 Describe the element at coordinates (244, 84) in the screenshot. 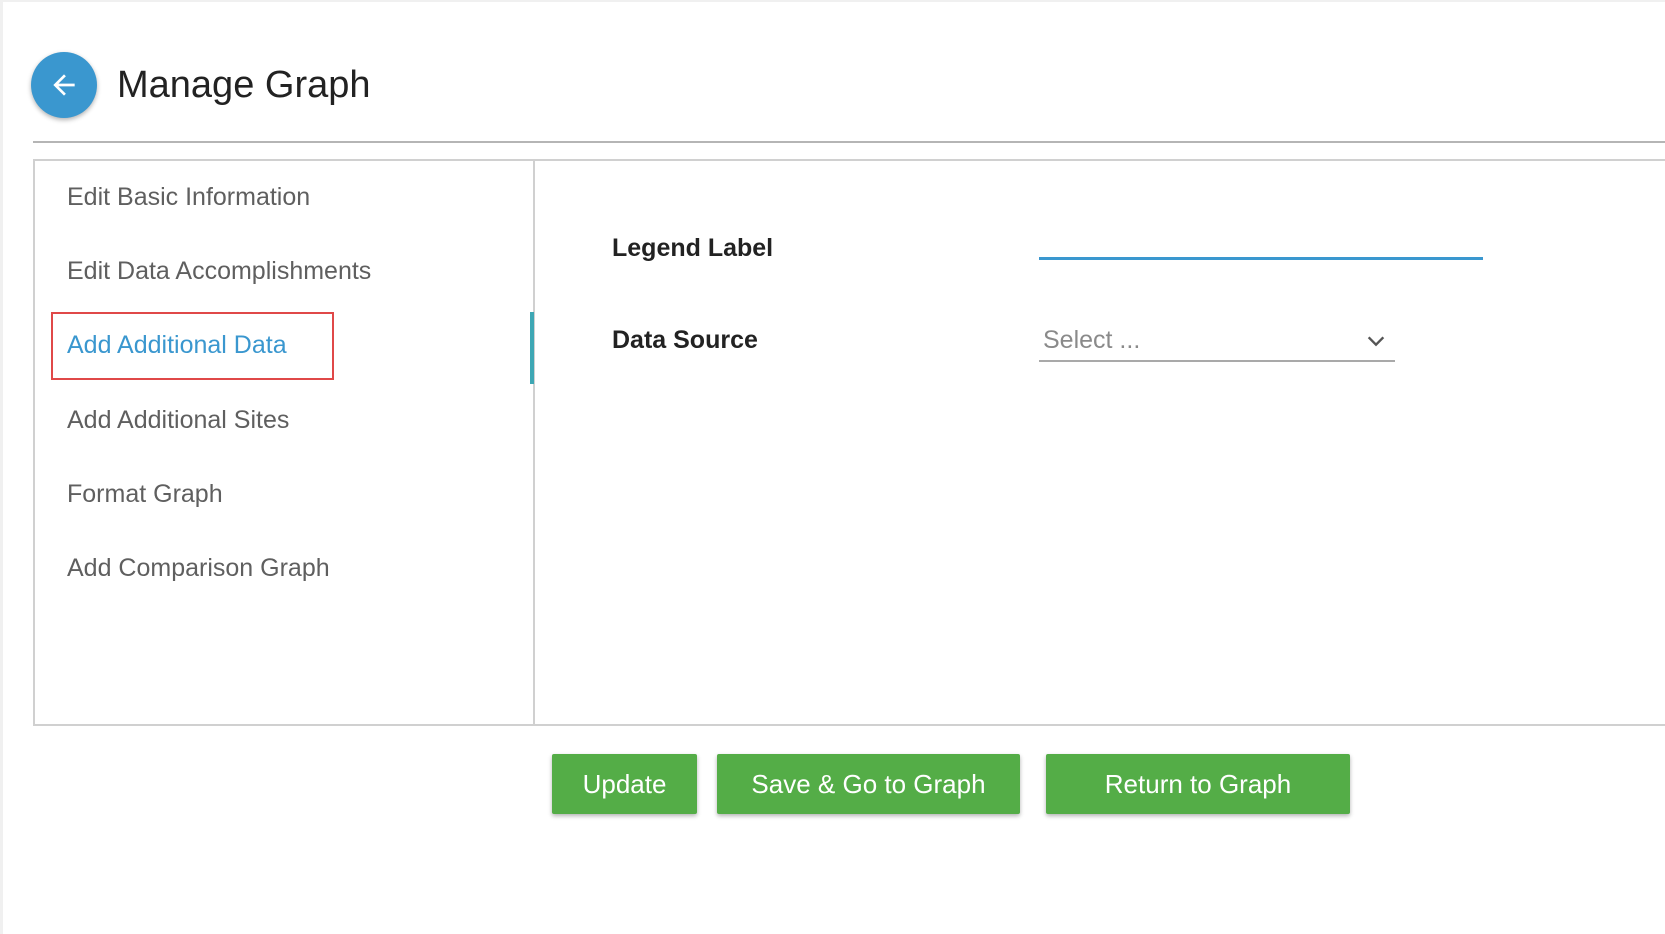

I see `page-title: Manage Graph` at that location.